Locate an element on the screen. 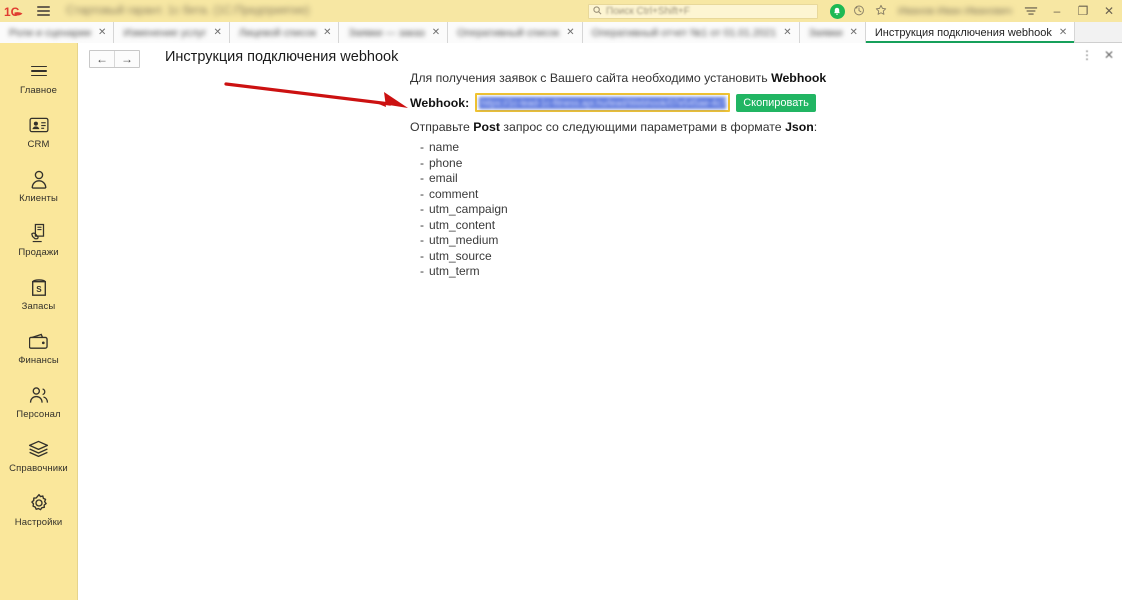  box-money-icon: S is located at coordinates (39, 287).